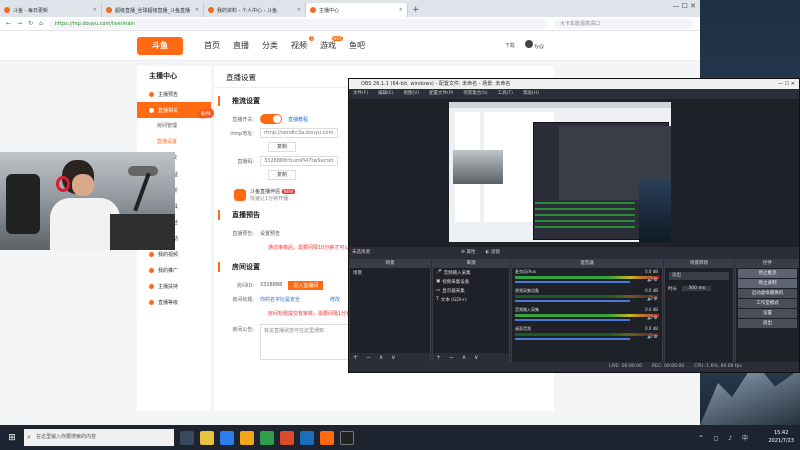 The image size is (800, 450). Describe the element at coordinates (767, 293) in the screenshot. I see `virtual-camera-button: 启动虚拟摄像机` at that location.